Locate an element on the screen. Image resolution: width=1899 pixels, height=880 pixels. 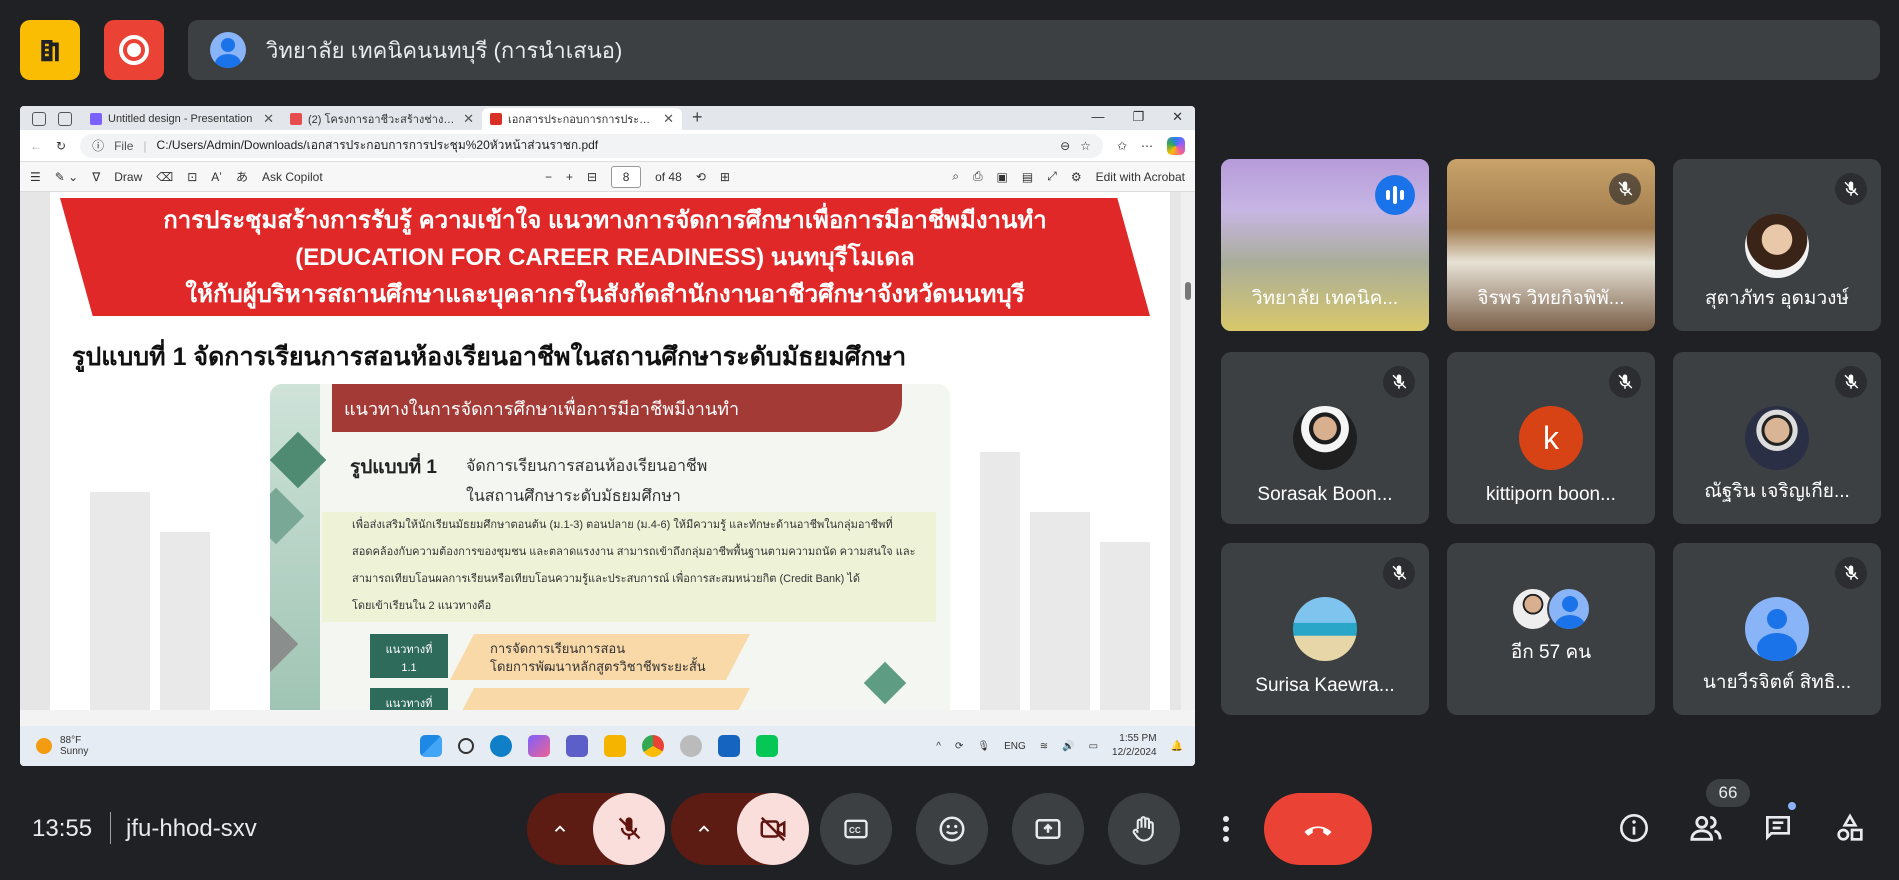
scroll-thumb is located at coordinates (1188, 291).